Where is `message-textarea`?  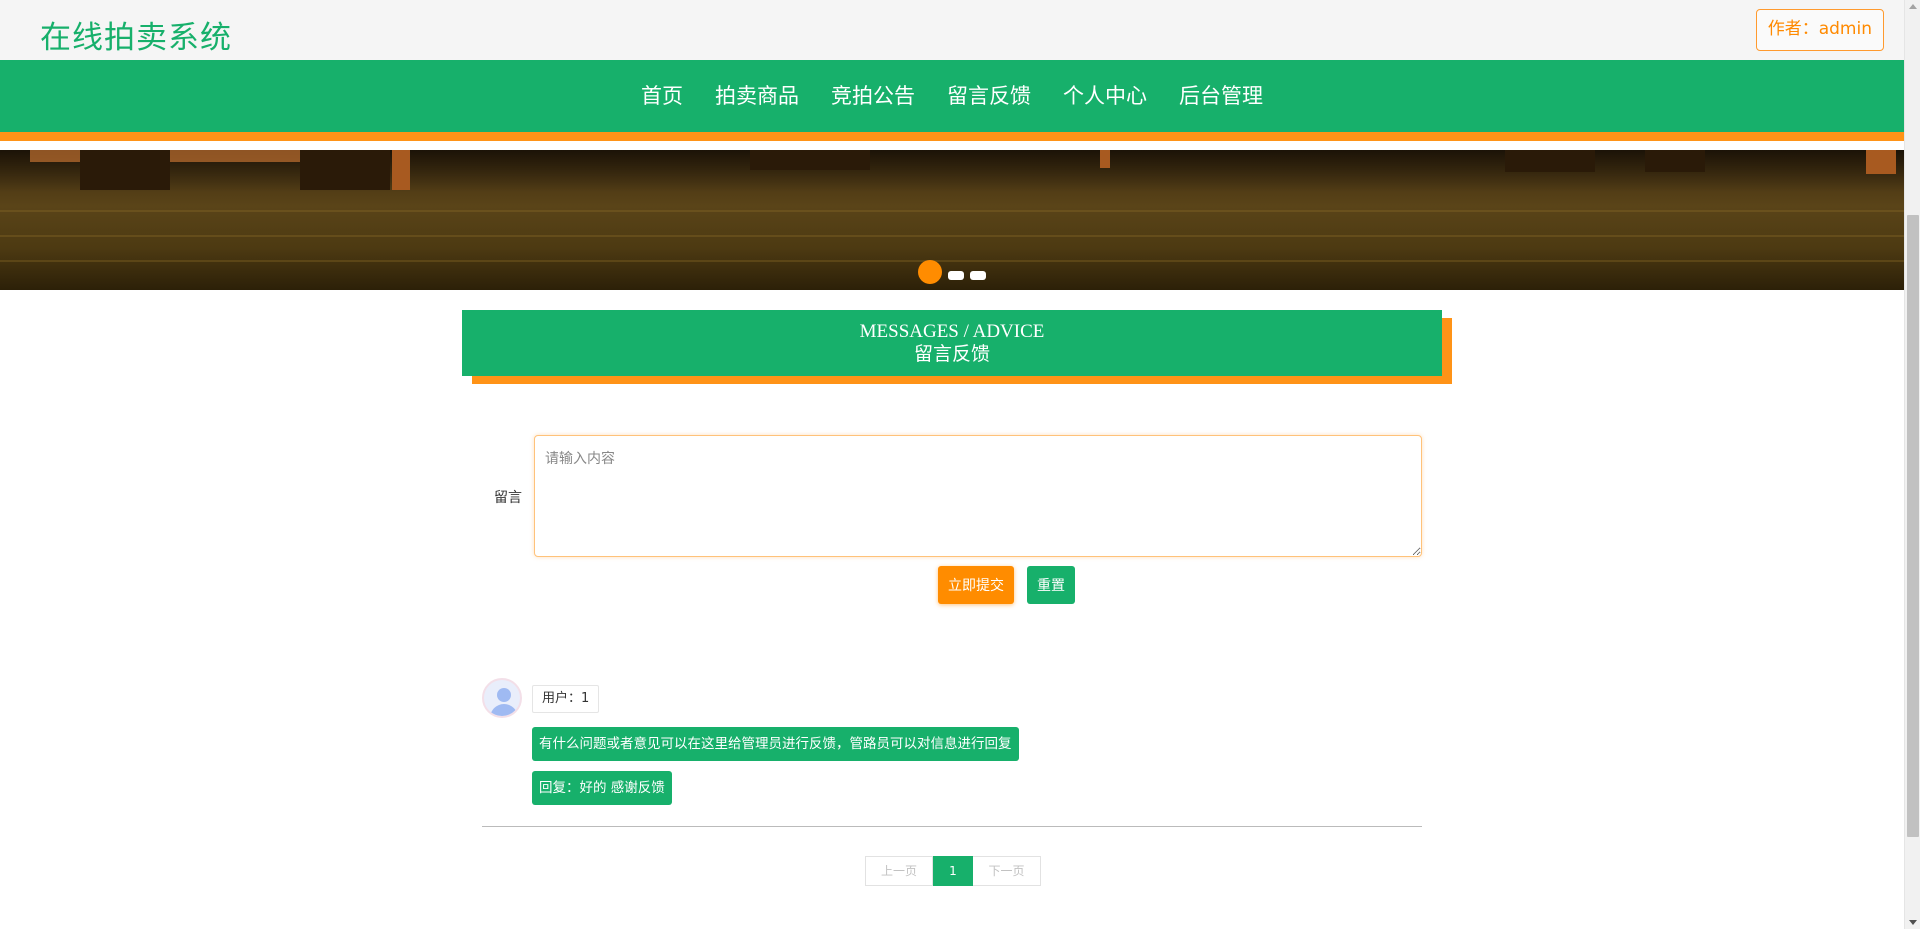
message-textarea is located at coordinates (978, 496).